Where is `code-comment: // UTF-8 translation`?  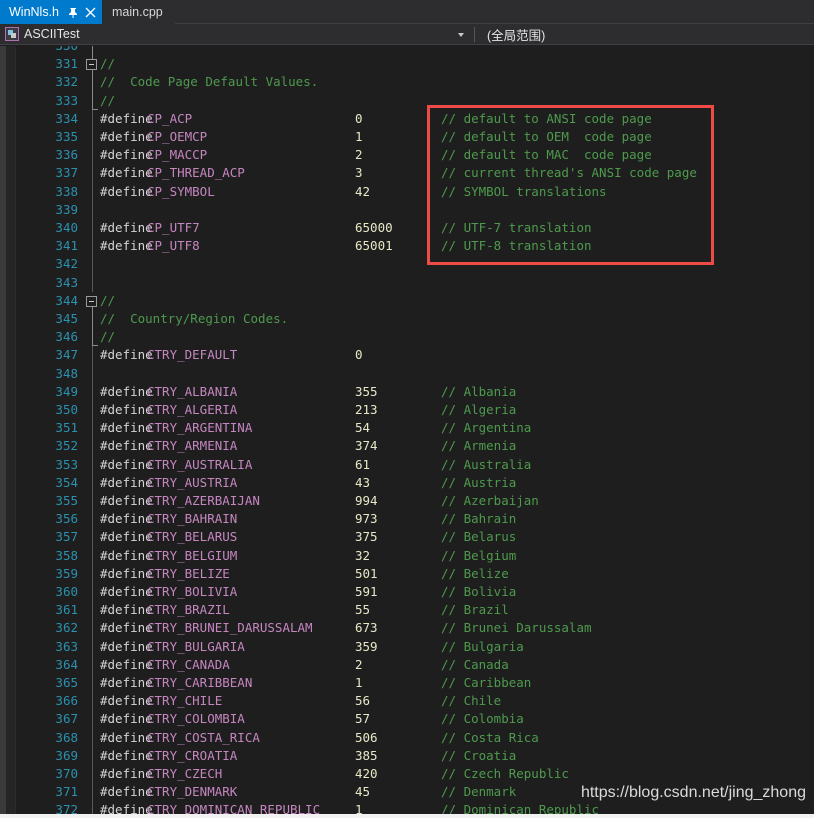 code-comment: // UTF-8 translation is located at coordinates (516, 246).